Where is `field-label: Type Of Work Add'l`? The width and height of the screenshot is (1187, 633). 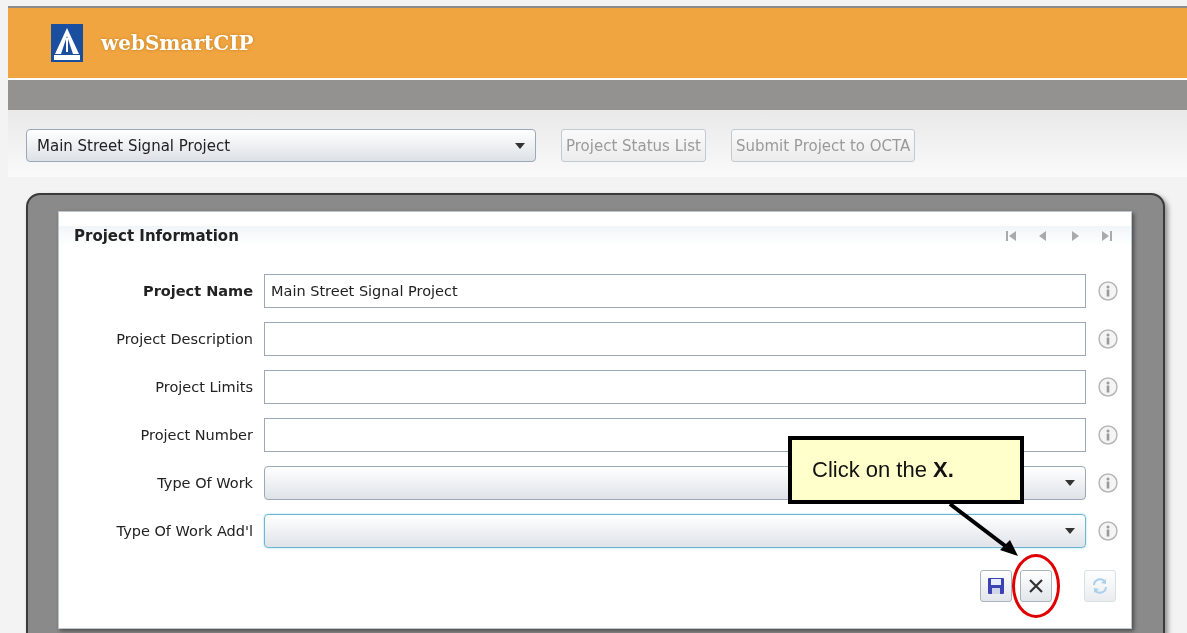 field-label: Type Of Work Add'l is located at coordinates (184, 531).